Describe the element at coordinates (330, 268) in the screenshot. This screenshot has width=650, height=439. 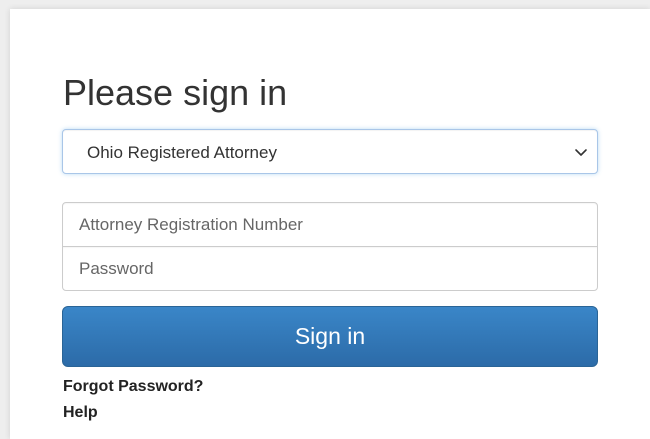
I see `password-input` at that location.